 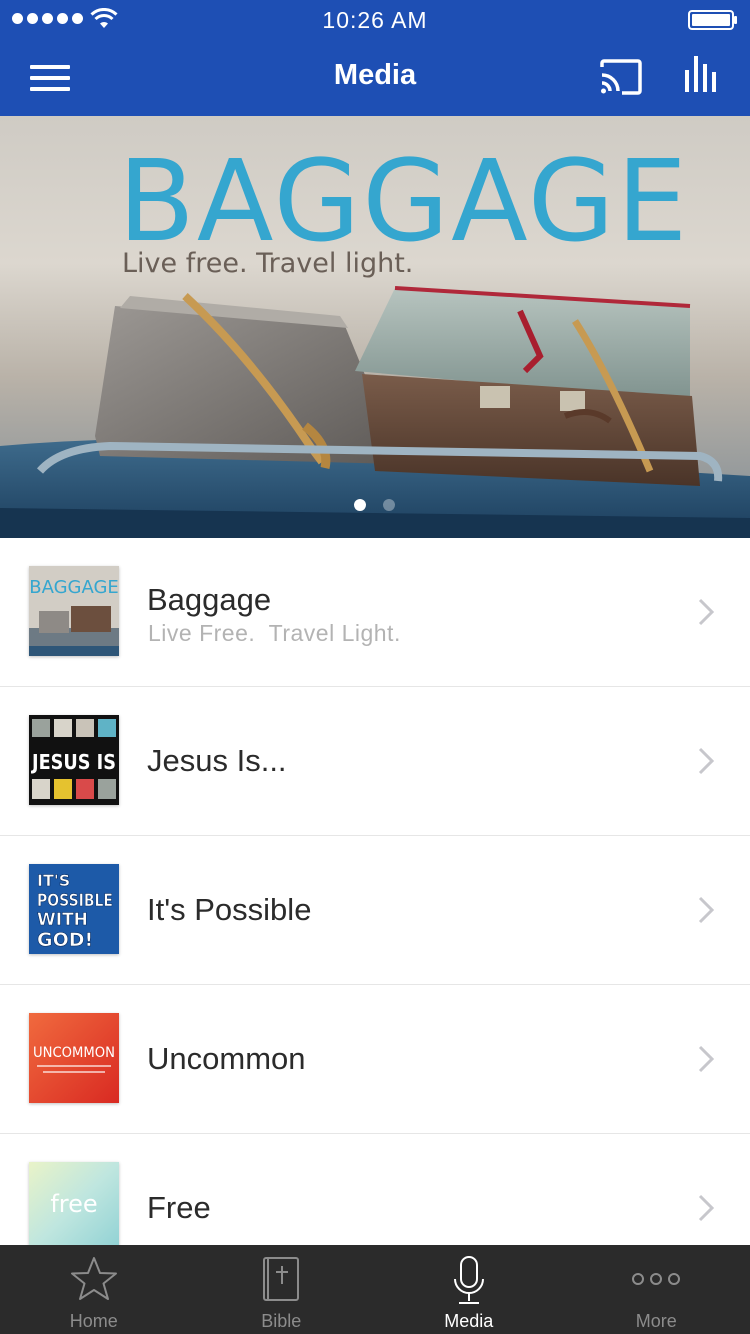 What do you see at coordinates (656, 1279) in the screenshot?
I see `more-dots-icon` at bounding box center [656, 1279].